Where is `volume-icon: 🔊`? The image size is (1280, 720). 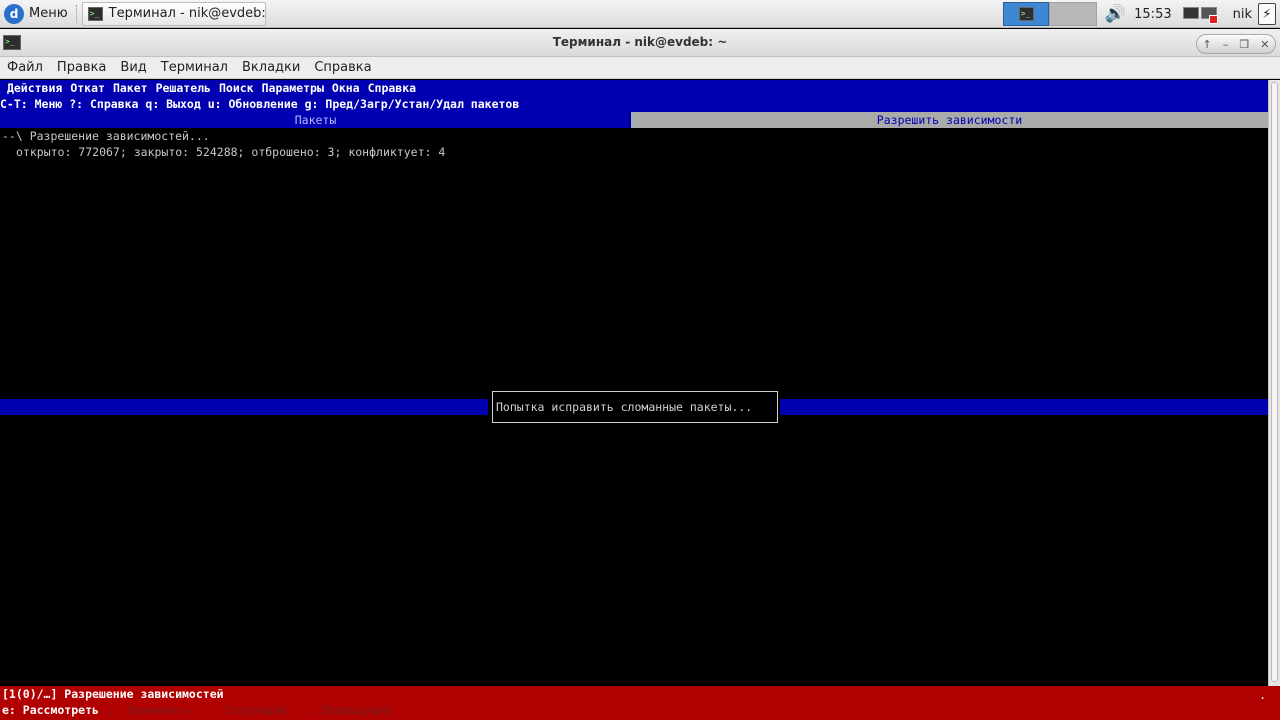 volume-icon: 🔊 is located at coordinates (1115, 14).